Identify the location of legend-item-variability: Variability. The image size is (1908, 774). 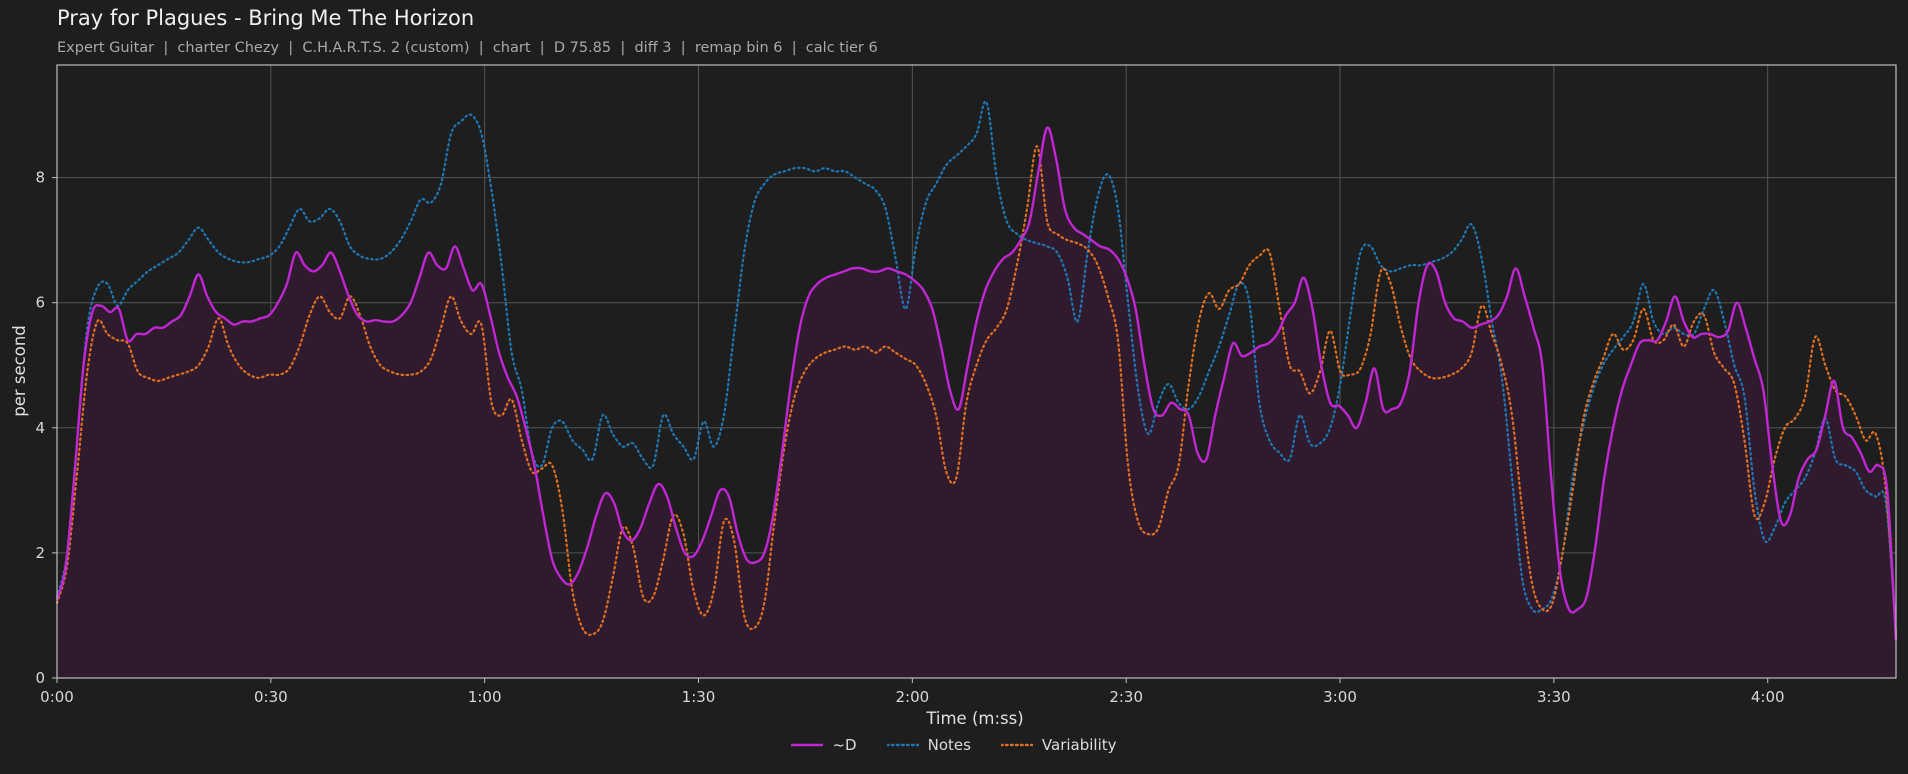
(1058, 745).